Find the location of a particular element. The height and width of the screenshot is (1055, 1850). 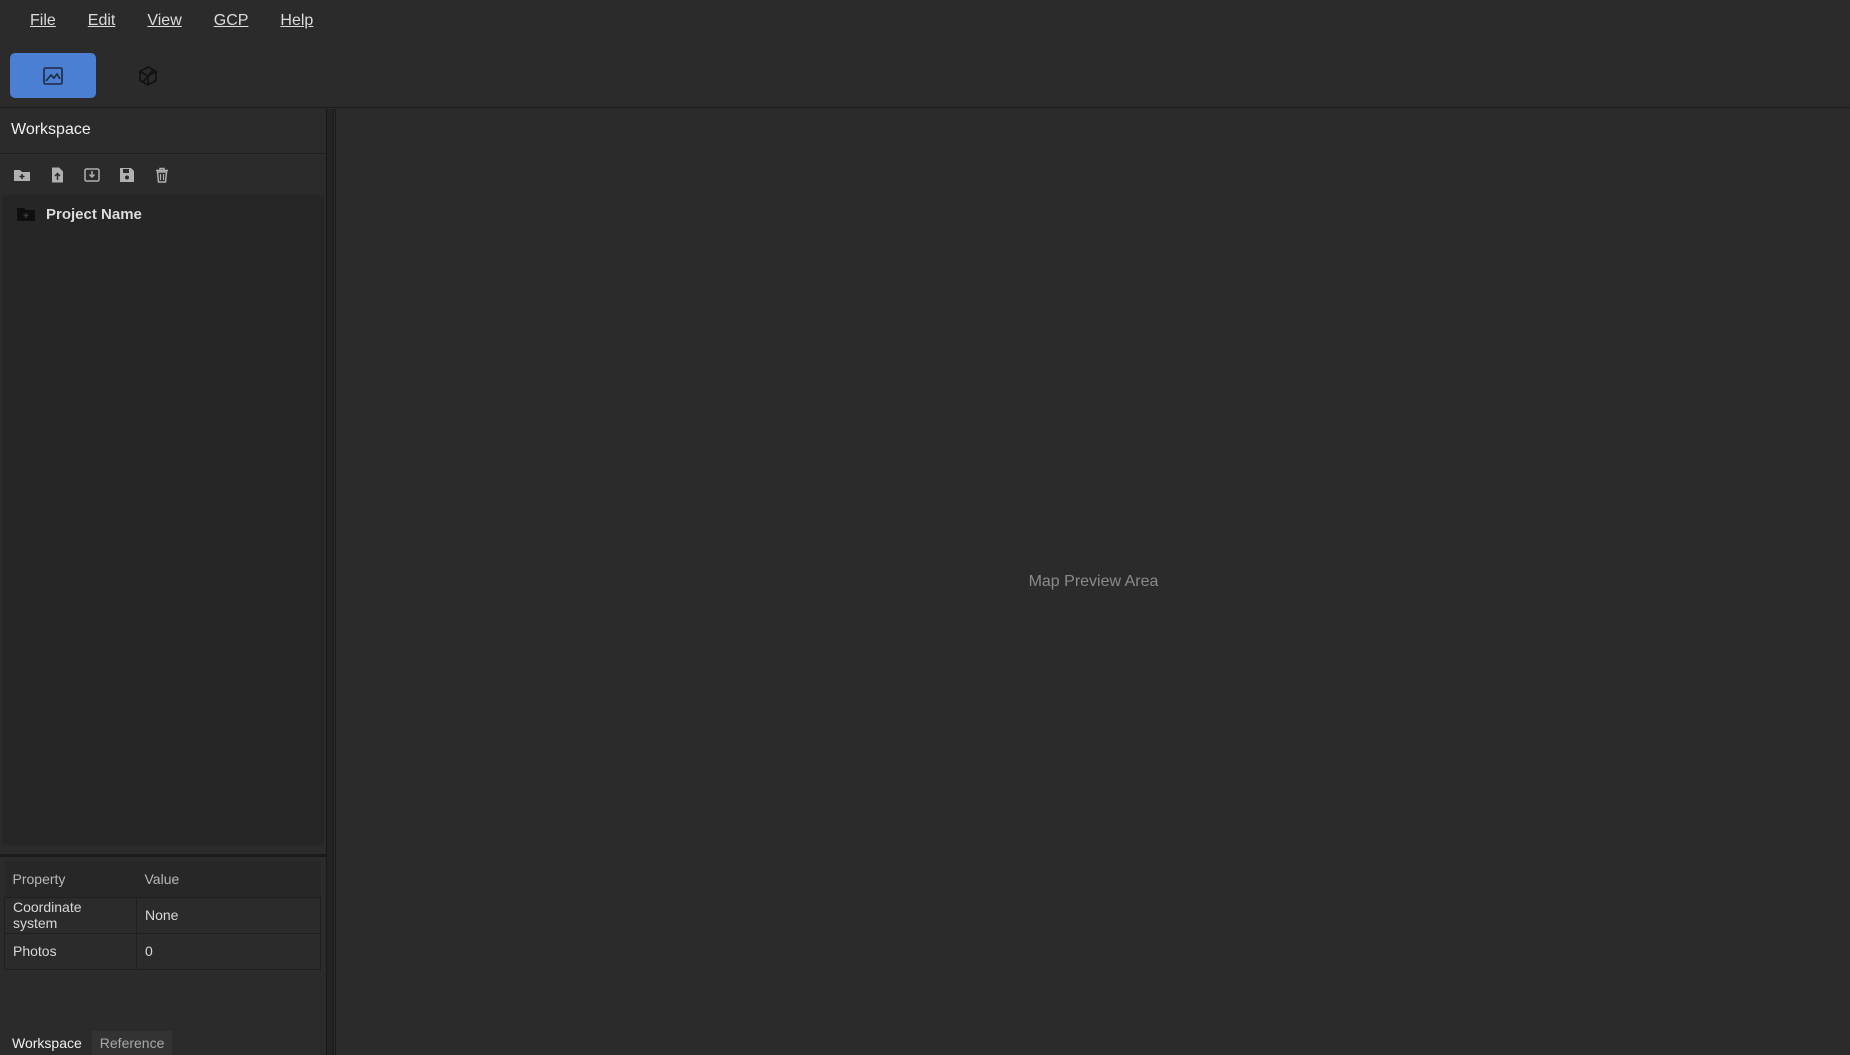

table-row: Coordinate system None is located at coordinates (162, 915).